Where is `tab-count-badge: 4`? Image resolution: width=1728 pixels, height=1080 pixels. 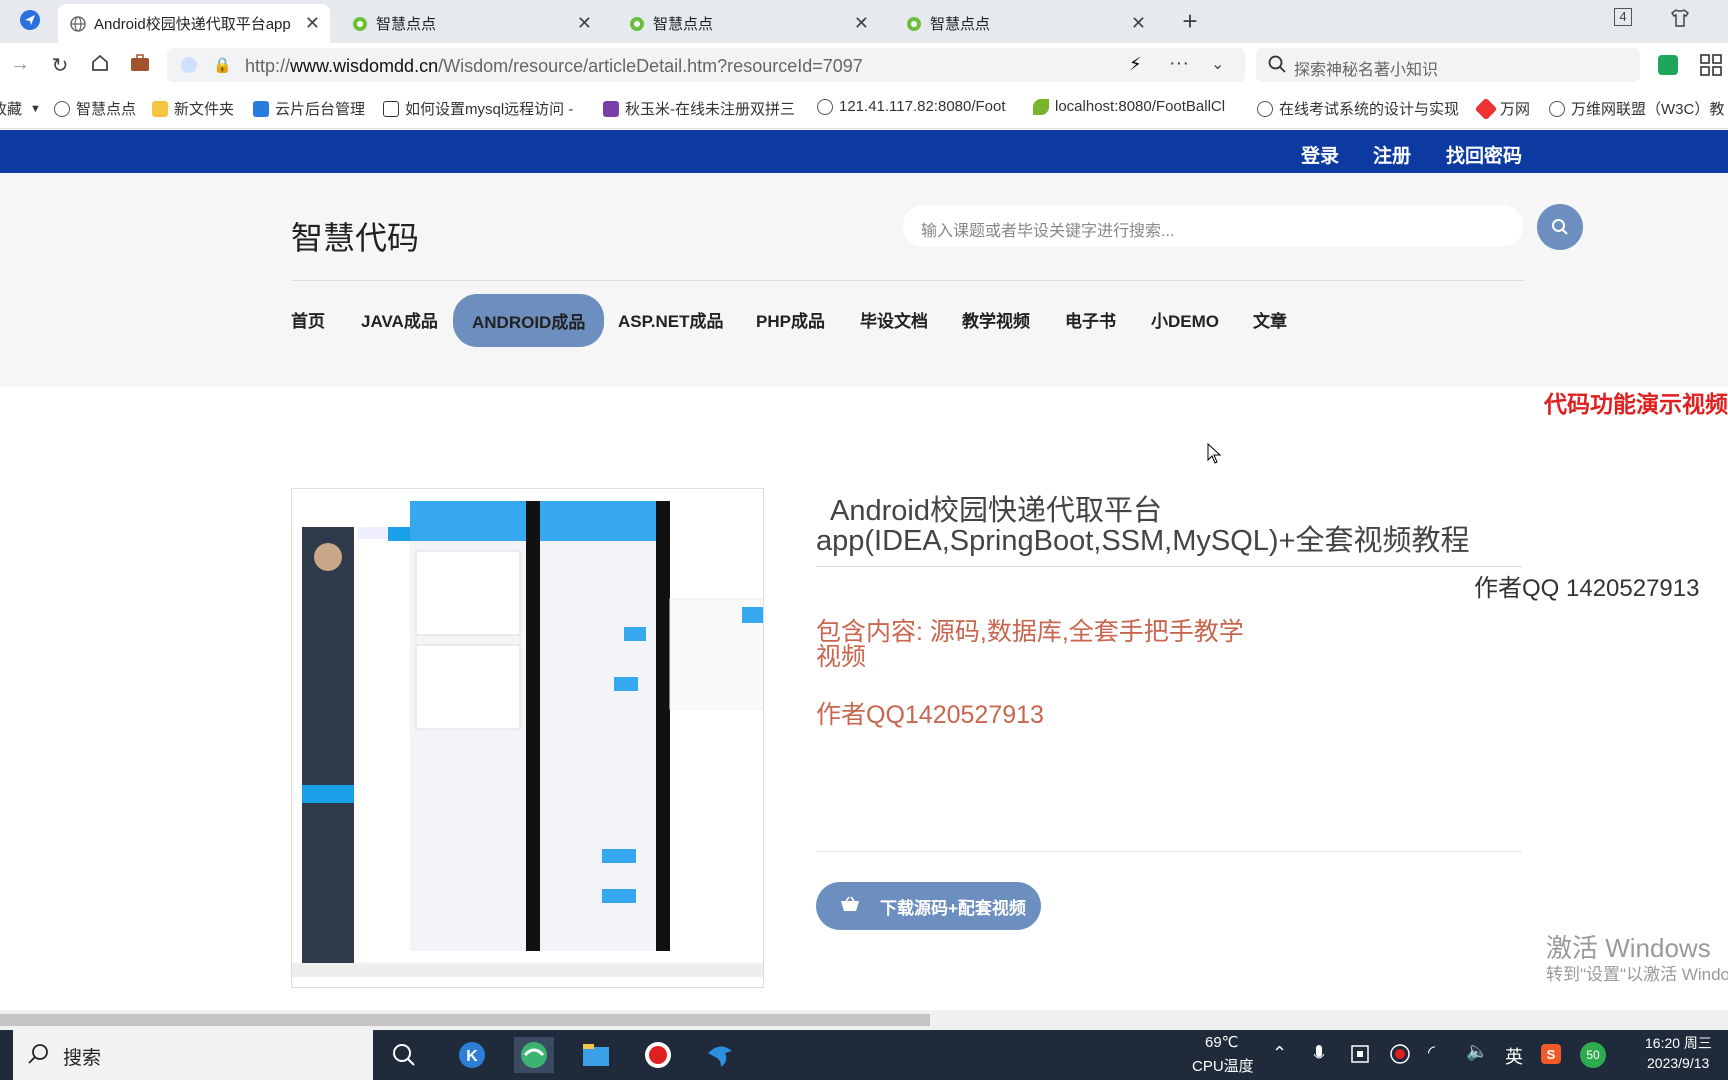
tab-count-badge: 4 is located at coordinates (1623, 17).